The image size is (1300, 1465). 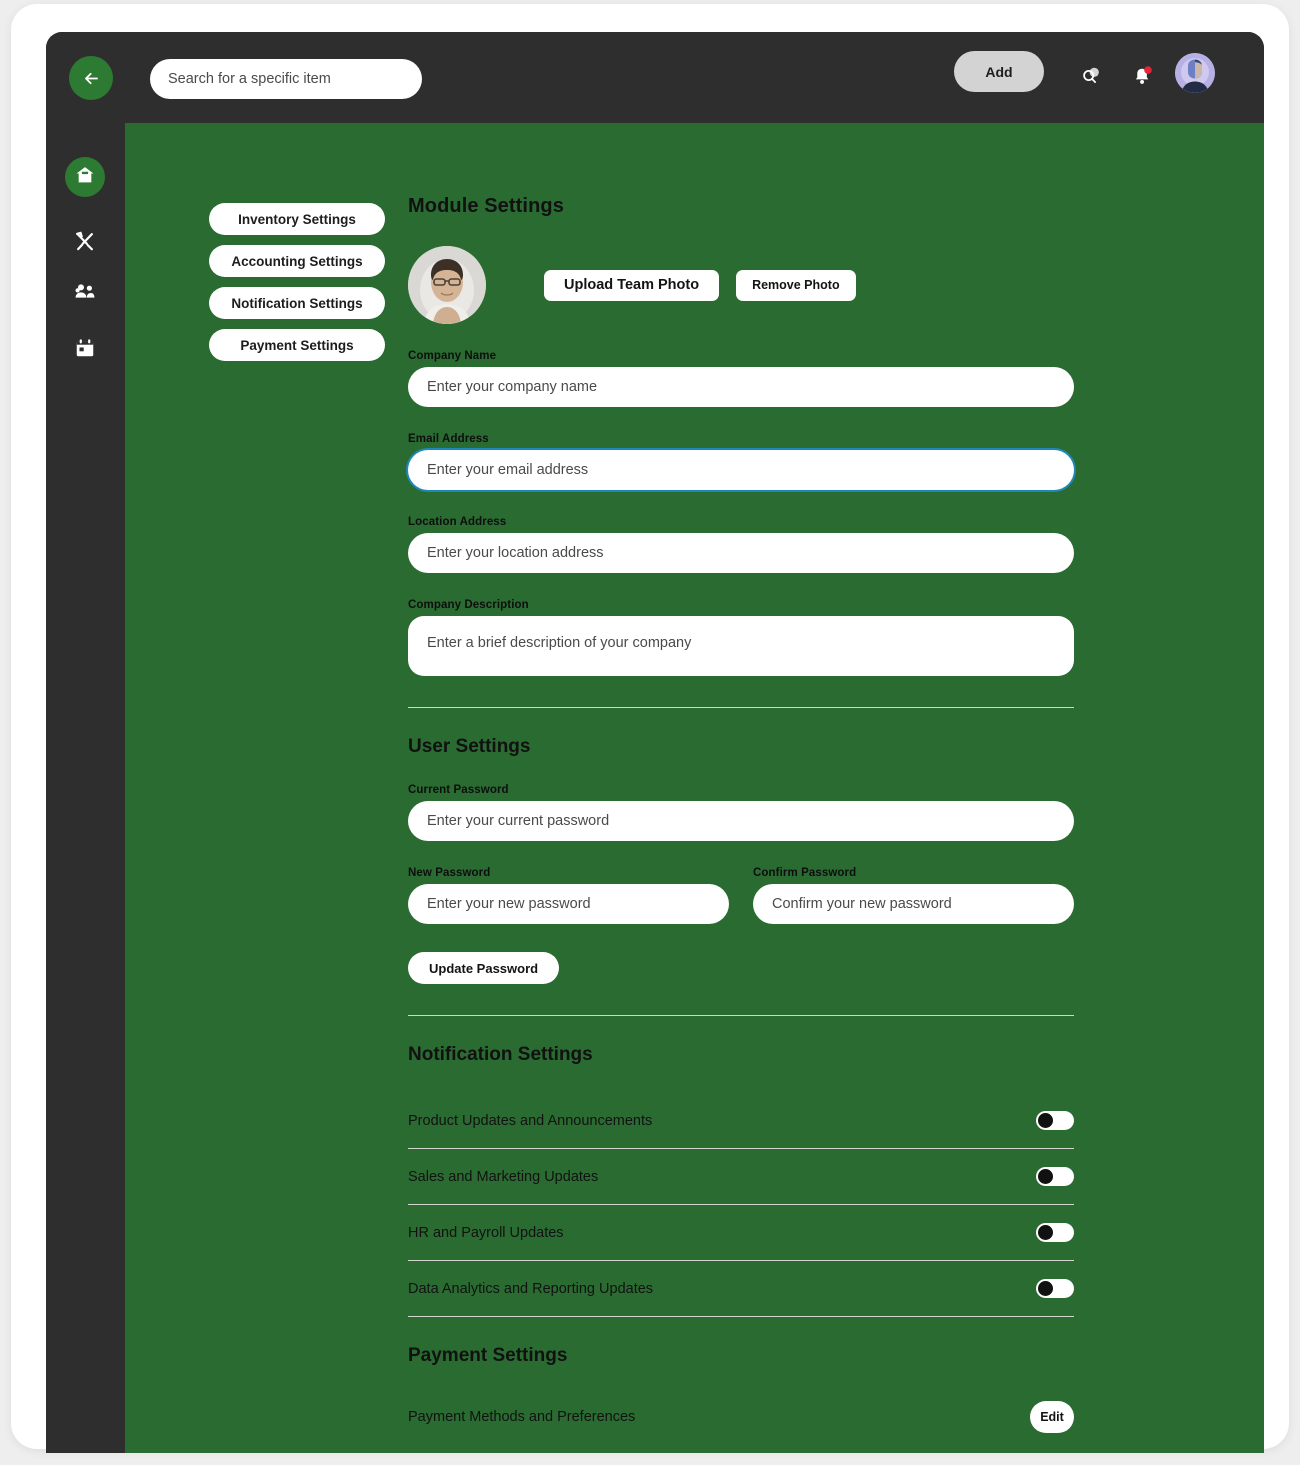 I want to click on new-password-field: New Password, so click(x=568, y=882).